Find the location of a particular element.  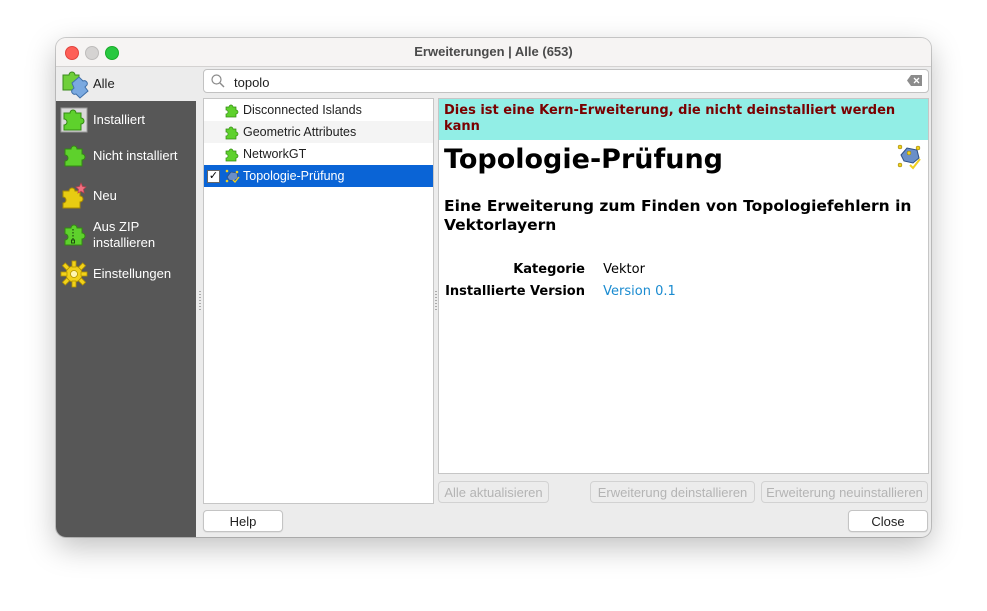

sidebar-item-install-zip: Aus ZIP installieren is located at coordinates (126, 235).